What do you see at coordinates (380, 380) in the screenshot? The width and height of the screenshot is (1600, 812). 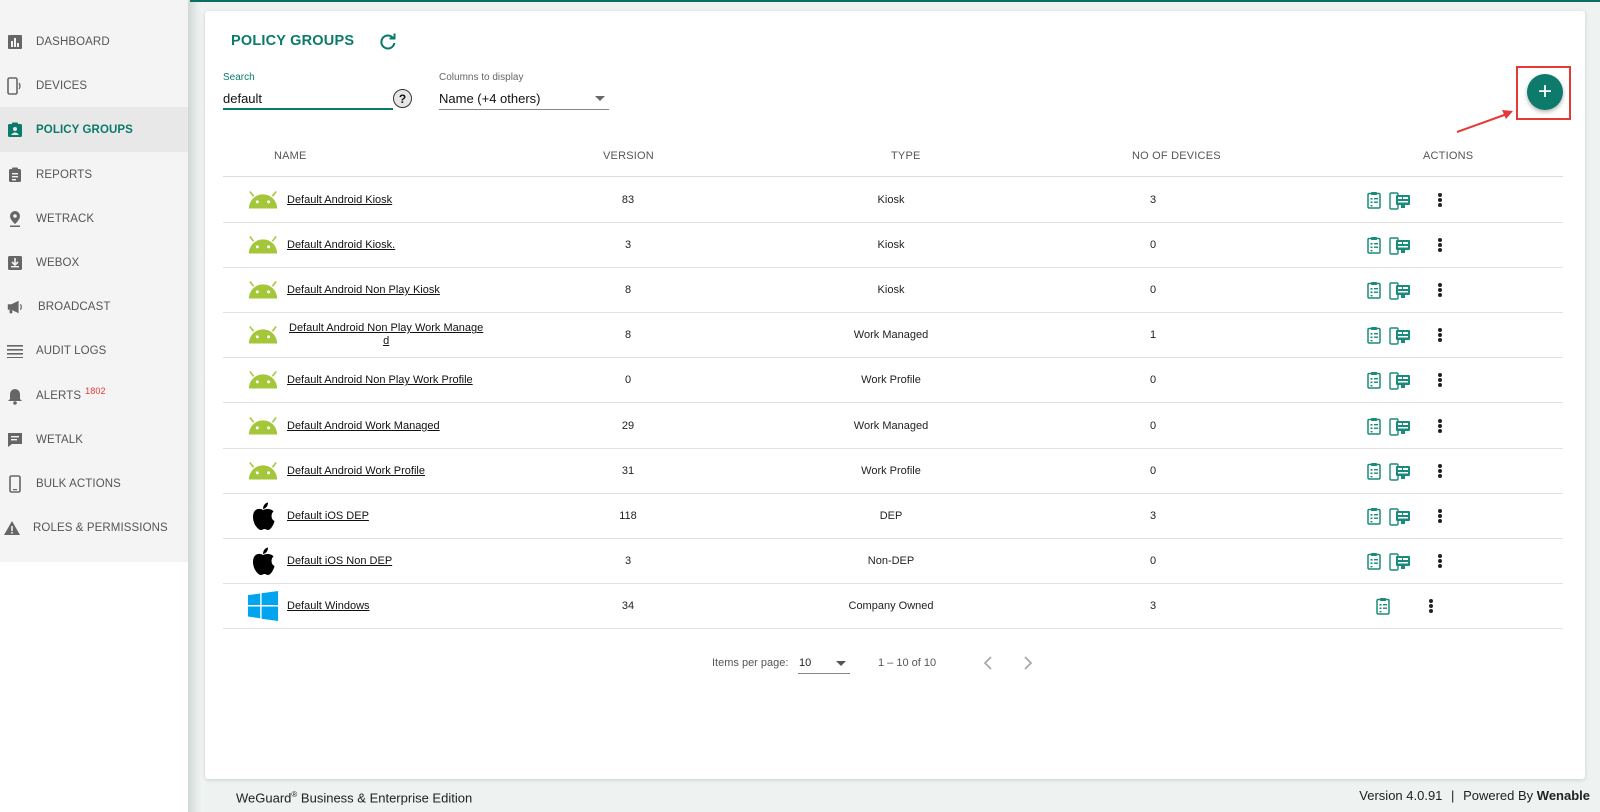 I see `policy-name-link: Default Android Non Play Work Profile` at bounding box center [380, 380].